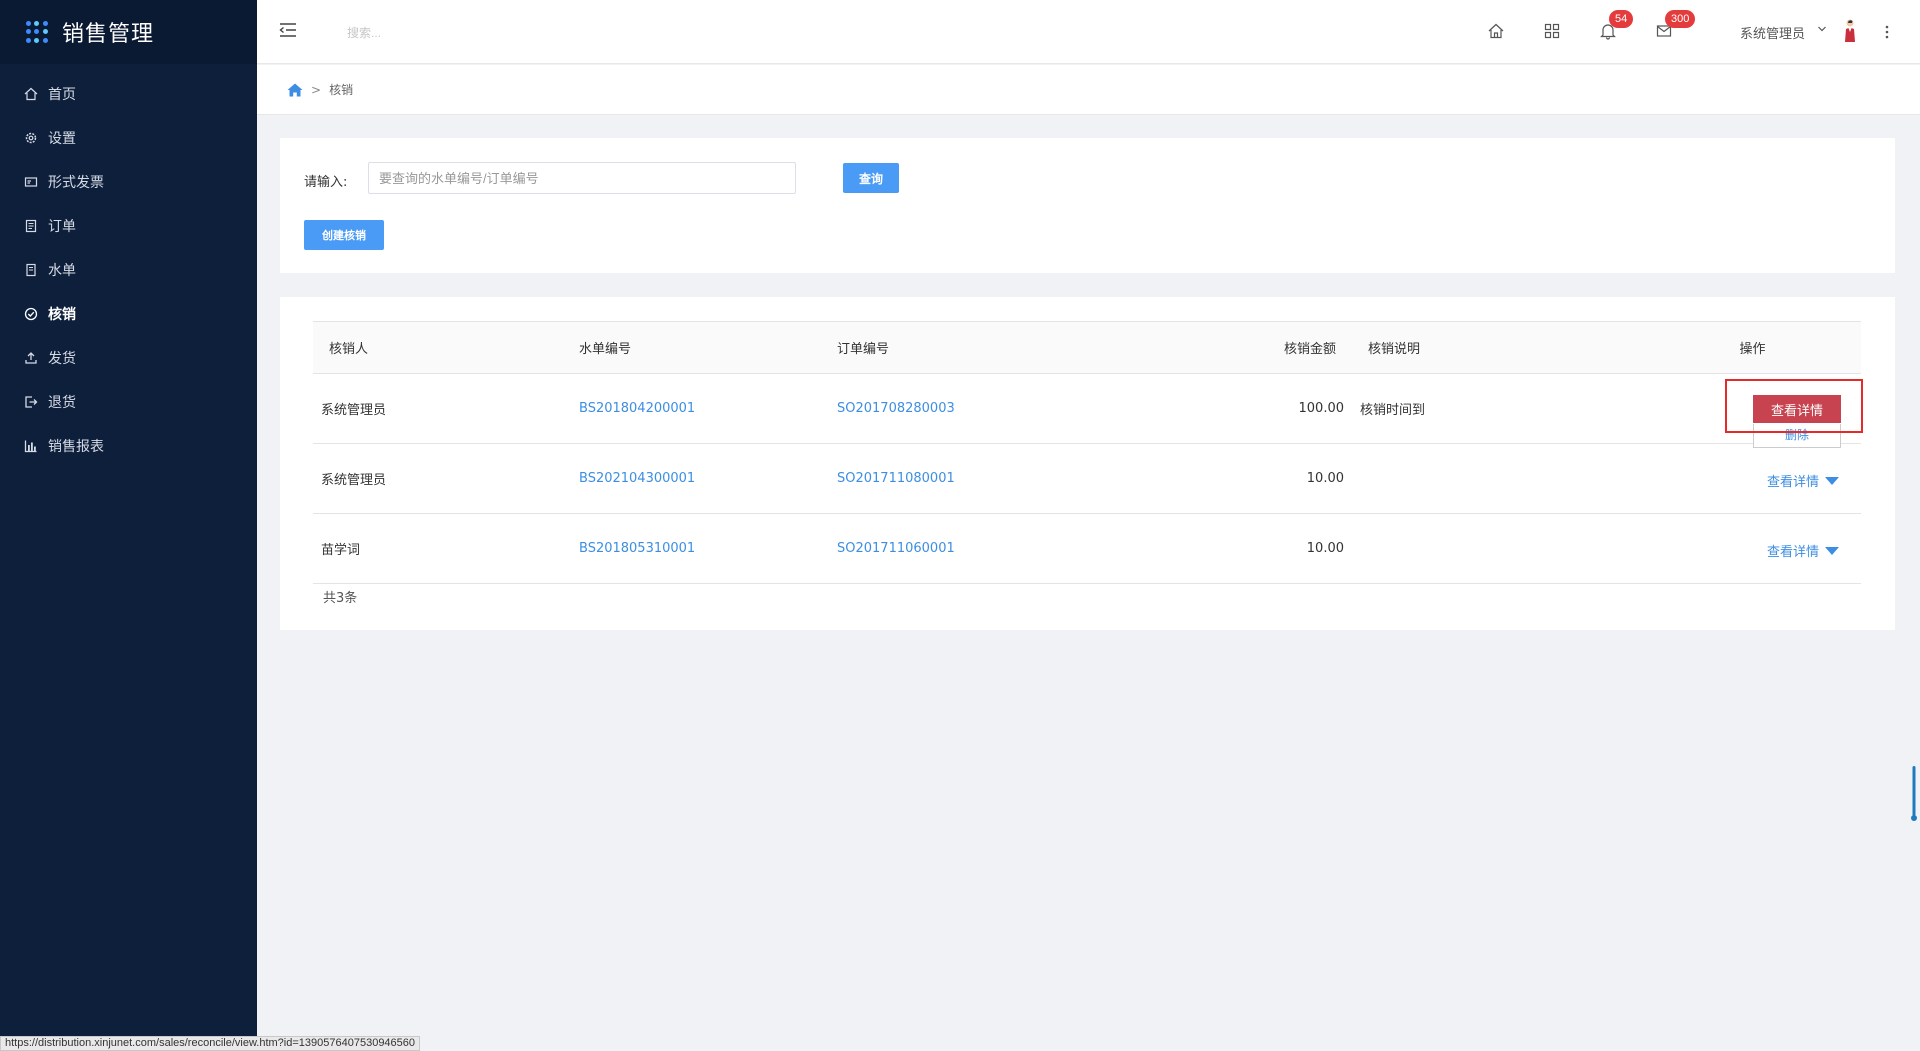 This screenshot has width=1920, height=1051. Describe the element at coordinates (62, 403) in the screenshot. I see `sidebar-item-label: 退货` at that location.